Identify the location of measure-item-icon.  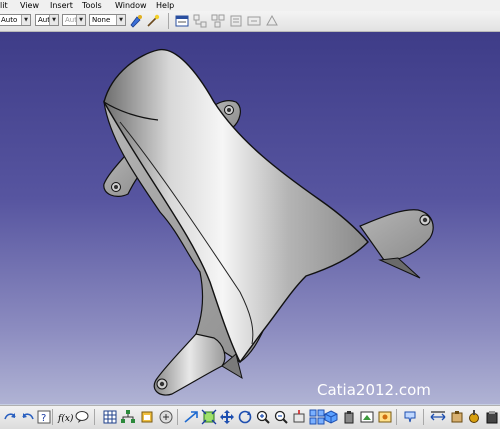
(457, 417).